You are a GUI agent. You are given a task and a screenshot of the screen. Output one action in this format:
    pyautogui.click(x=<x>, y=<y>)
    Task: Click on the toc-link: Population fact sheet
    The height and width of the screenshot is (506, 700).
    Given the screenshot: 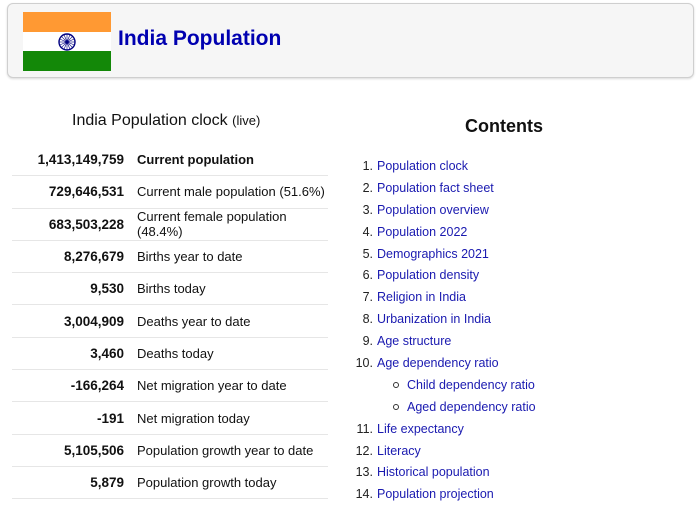 What is the action you would take?
    pyautogui.click(x=435, y=188)
    